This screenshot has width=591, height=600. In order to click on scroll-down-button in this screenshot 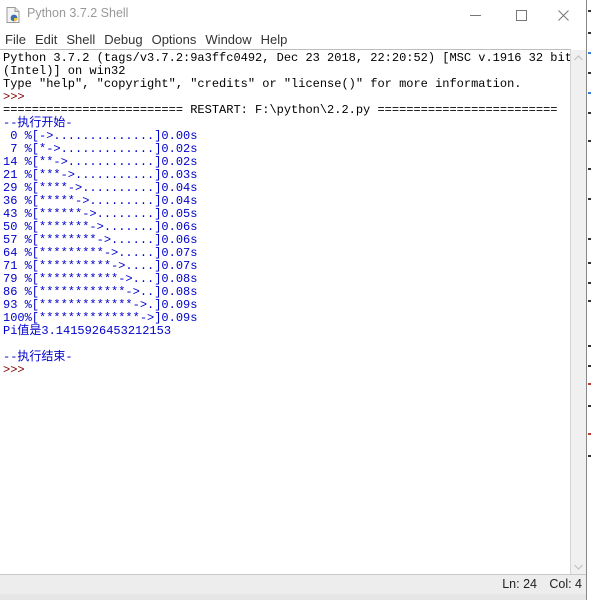, I will do `click(578, 566)`.